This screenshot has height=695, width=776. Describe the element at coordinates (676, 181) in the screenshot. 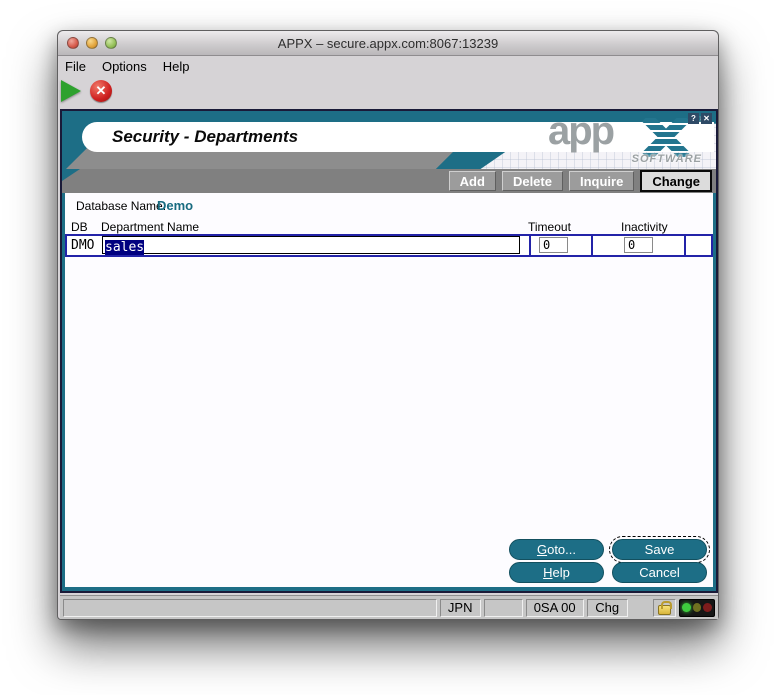

I see `change-button: Change` at that location.